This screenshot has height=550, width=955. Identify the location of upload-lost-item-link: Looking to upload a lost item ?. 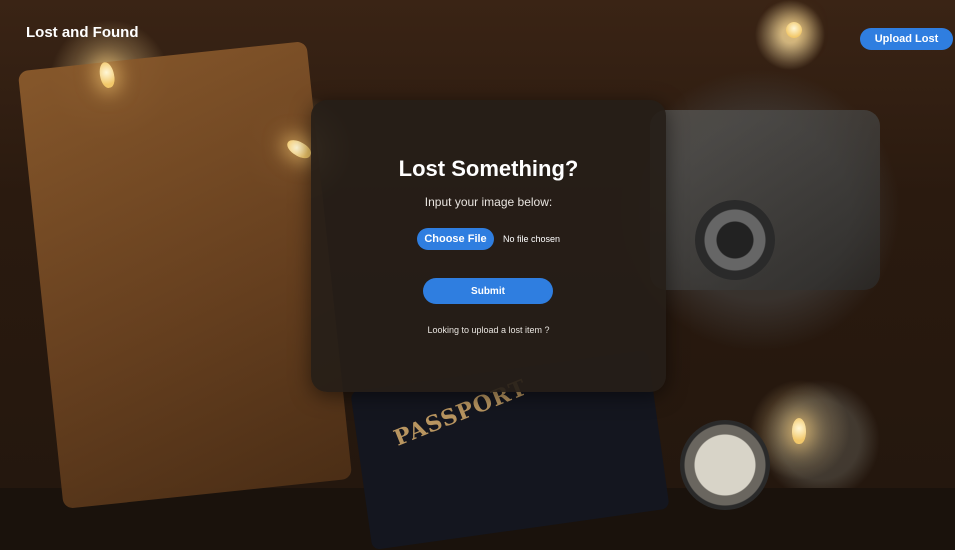
(488, 330).